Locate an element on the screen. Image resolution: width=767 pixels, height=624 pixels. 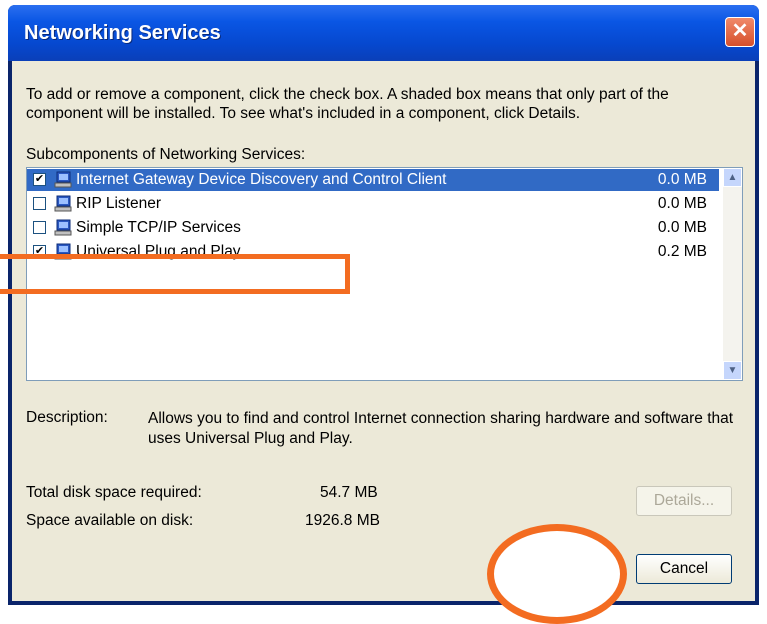
disk-required-value: 54.7 MB is located at coordinates (349, 492).